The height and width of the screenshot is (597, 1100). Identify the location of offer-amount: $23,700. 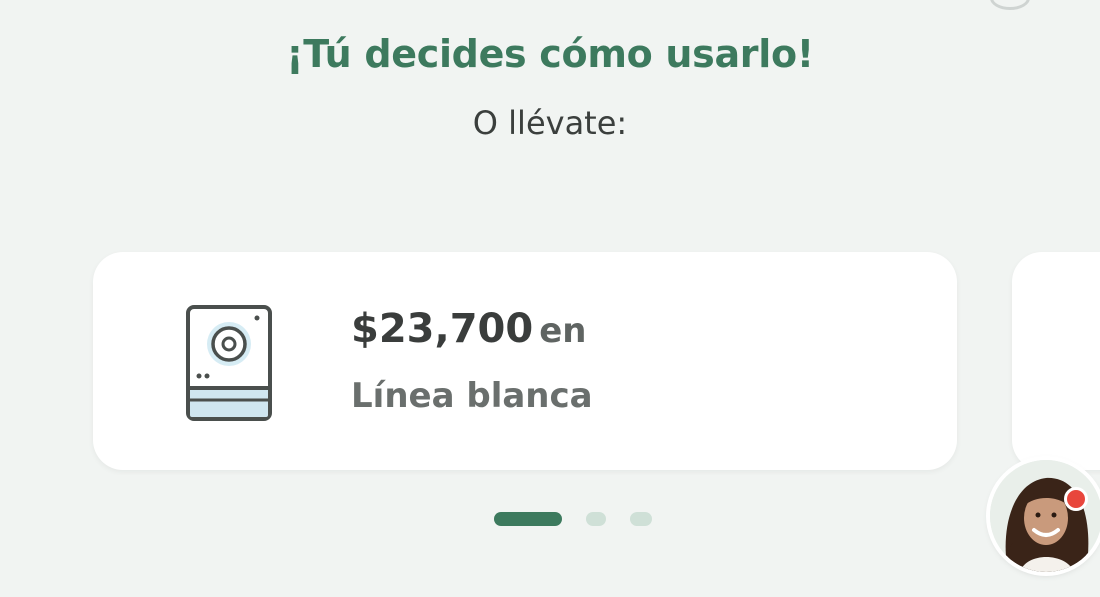
(442, 329).